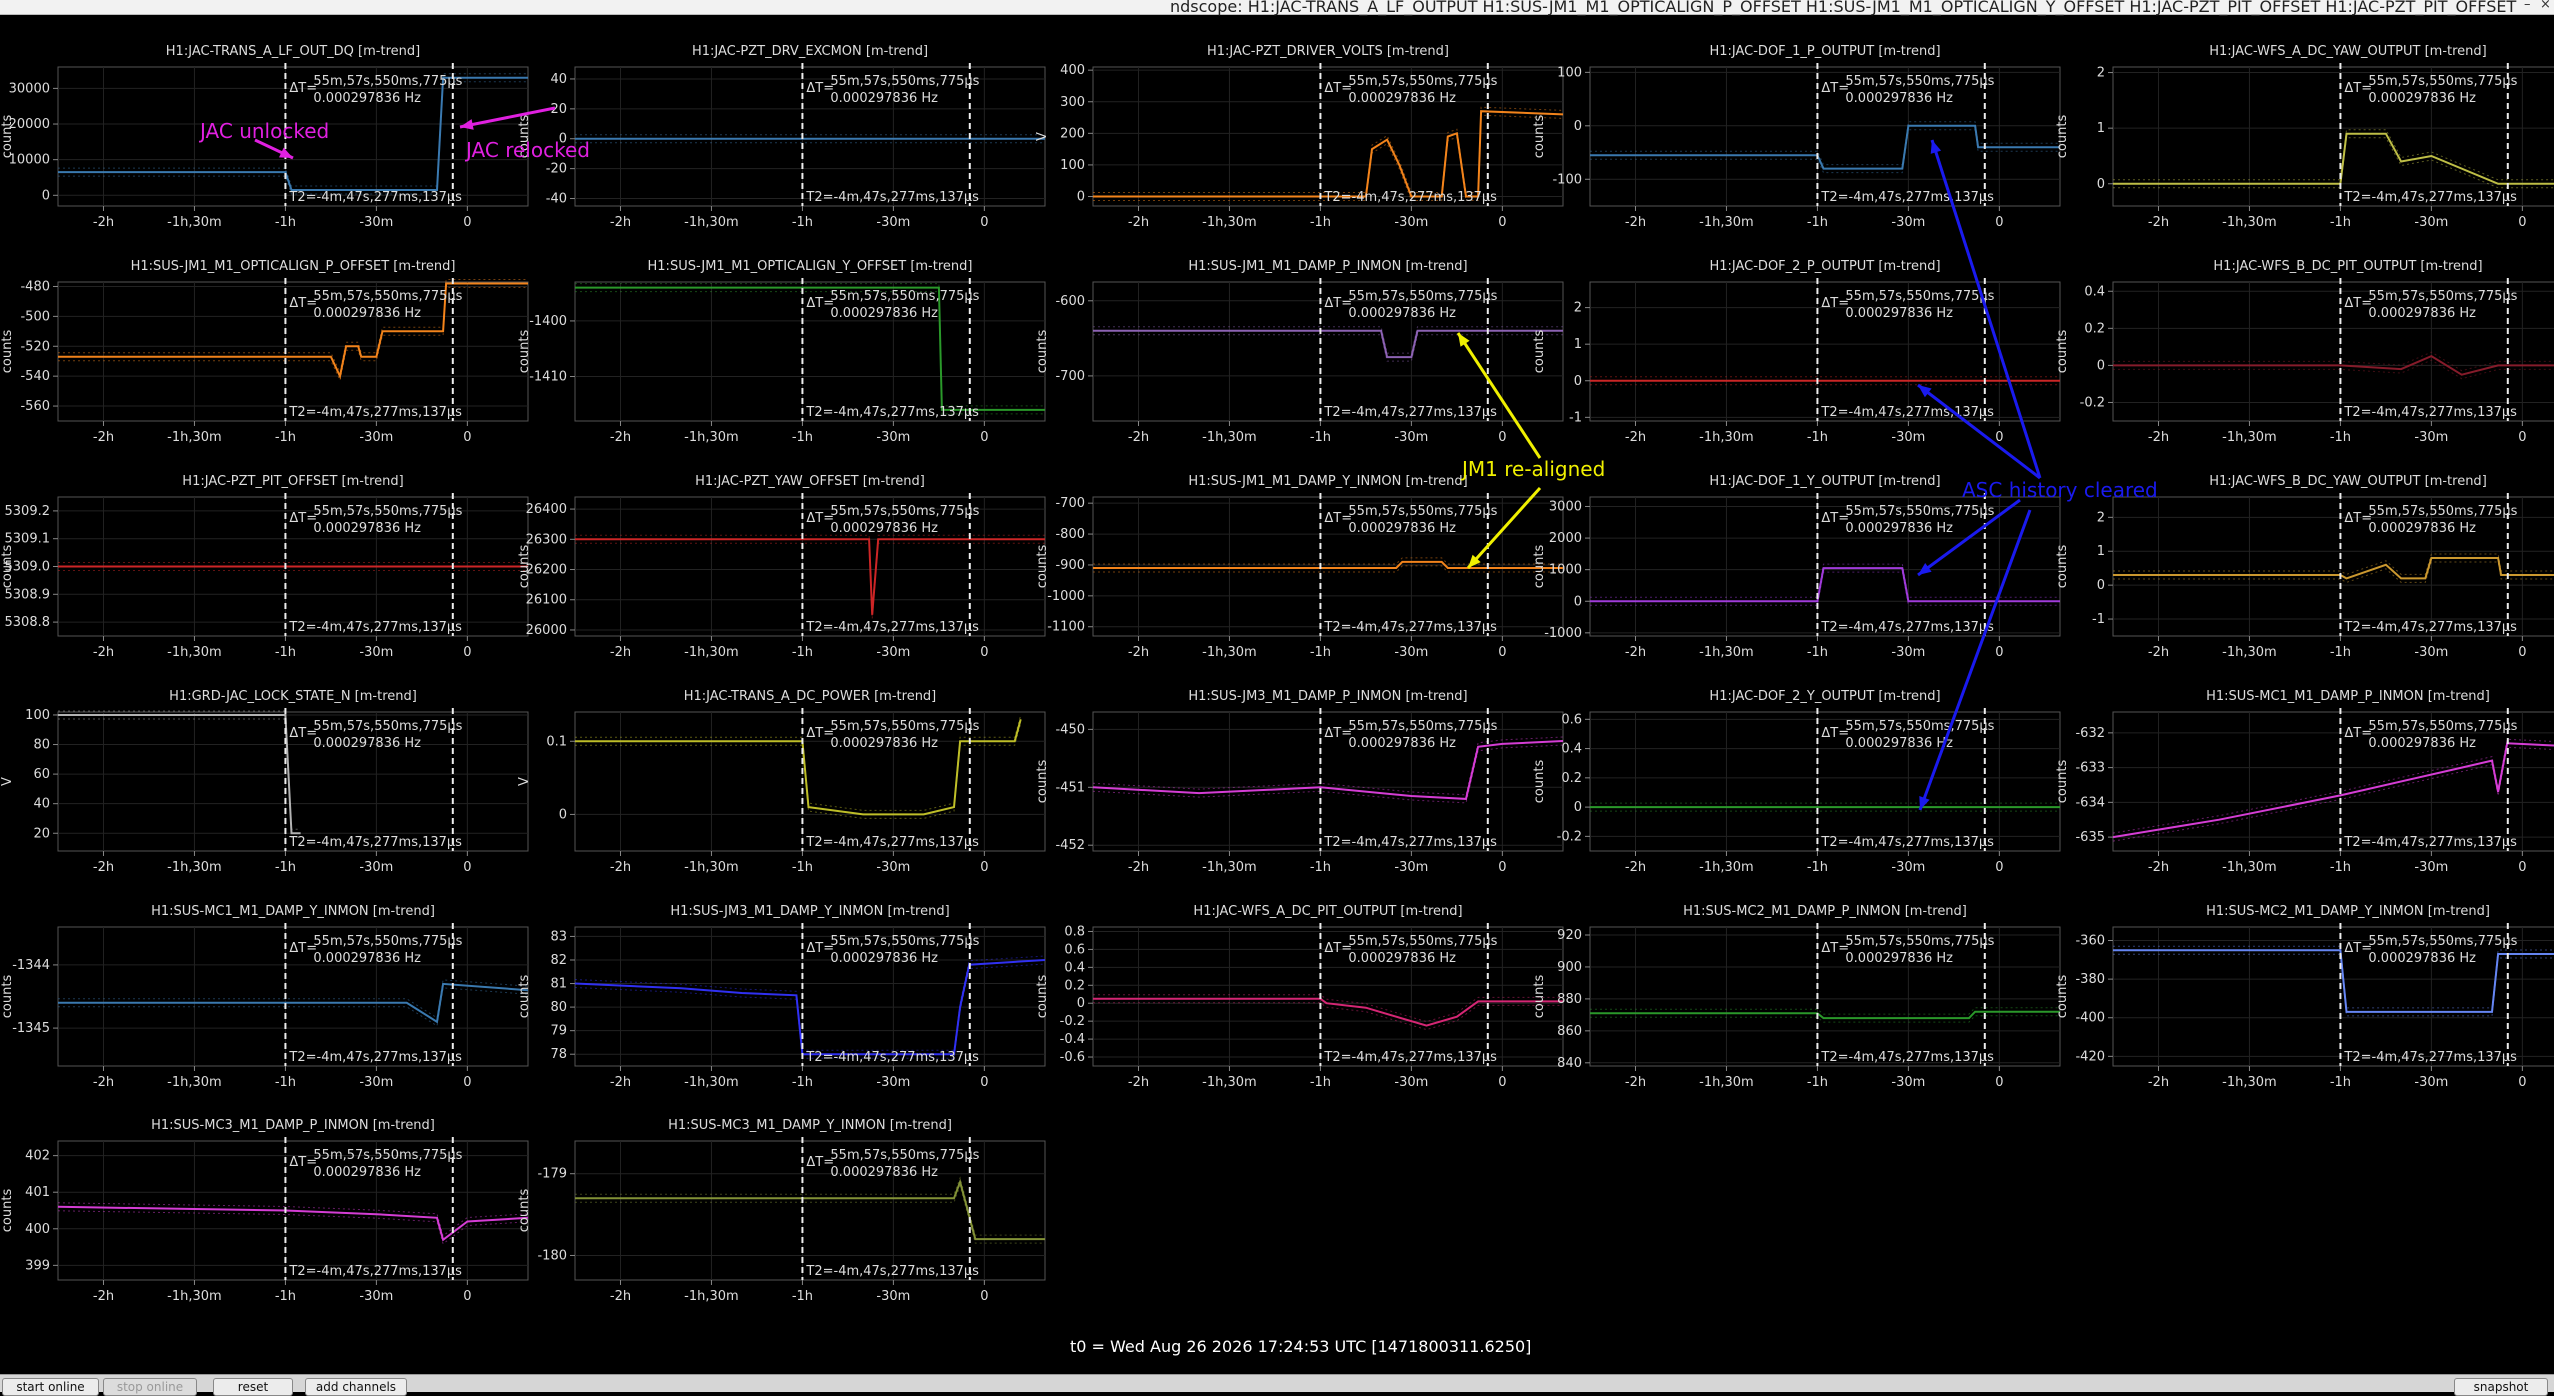 This screenshot has height=1396, width=2554. What do you see at coordinates (809, 911) in the screenshot?
I see `plot-title: H1:SUS-JM3_M1_DAMP_Y_INMON [m-trend]` at bounding box center [809, 911].